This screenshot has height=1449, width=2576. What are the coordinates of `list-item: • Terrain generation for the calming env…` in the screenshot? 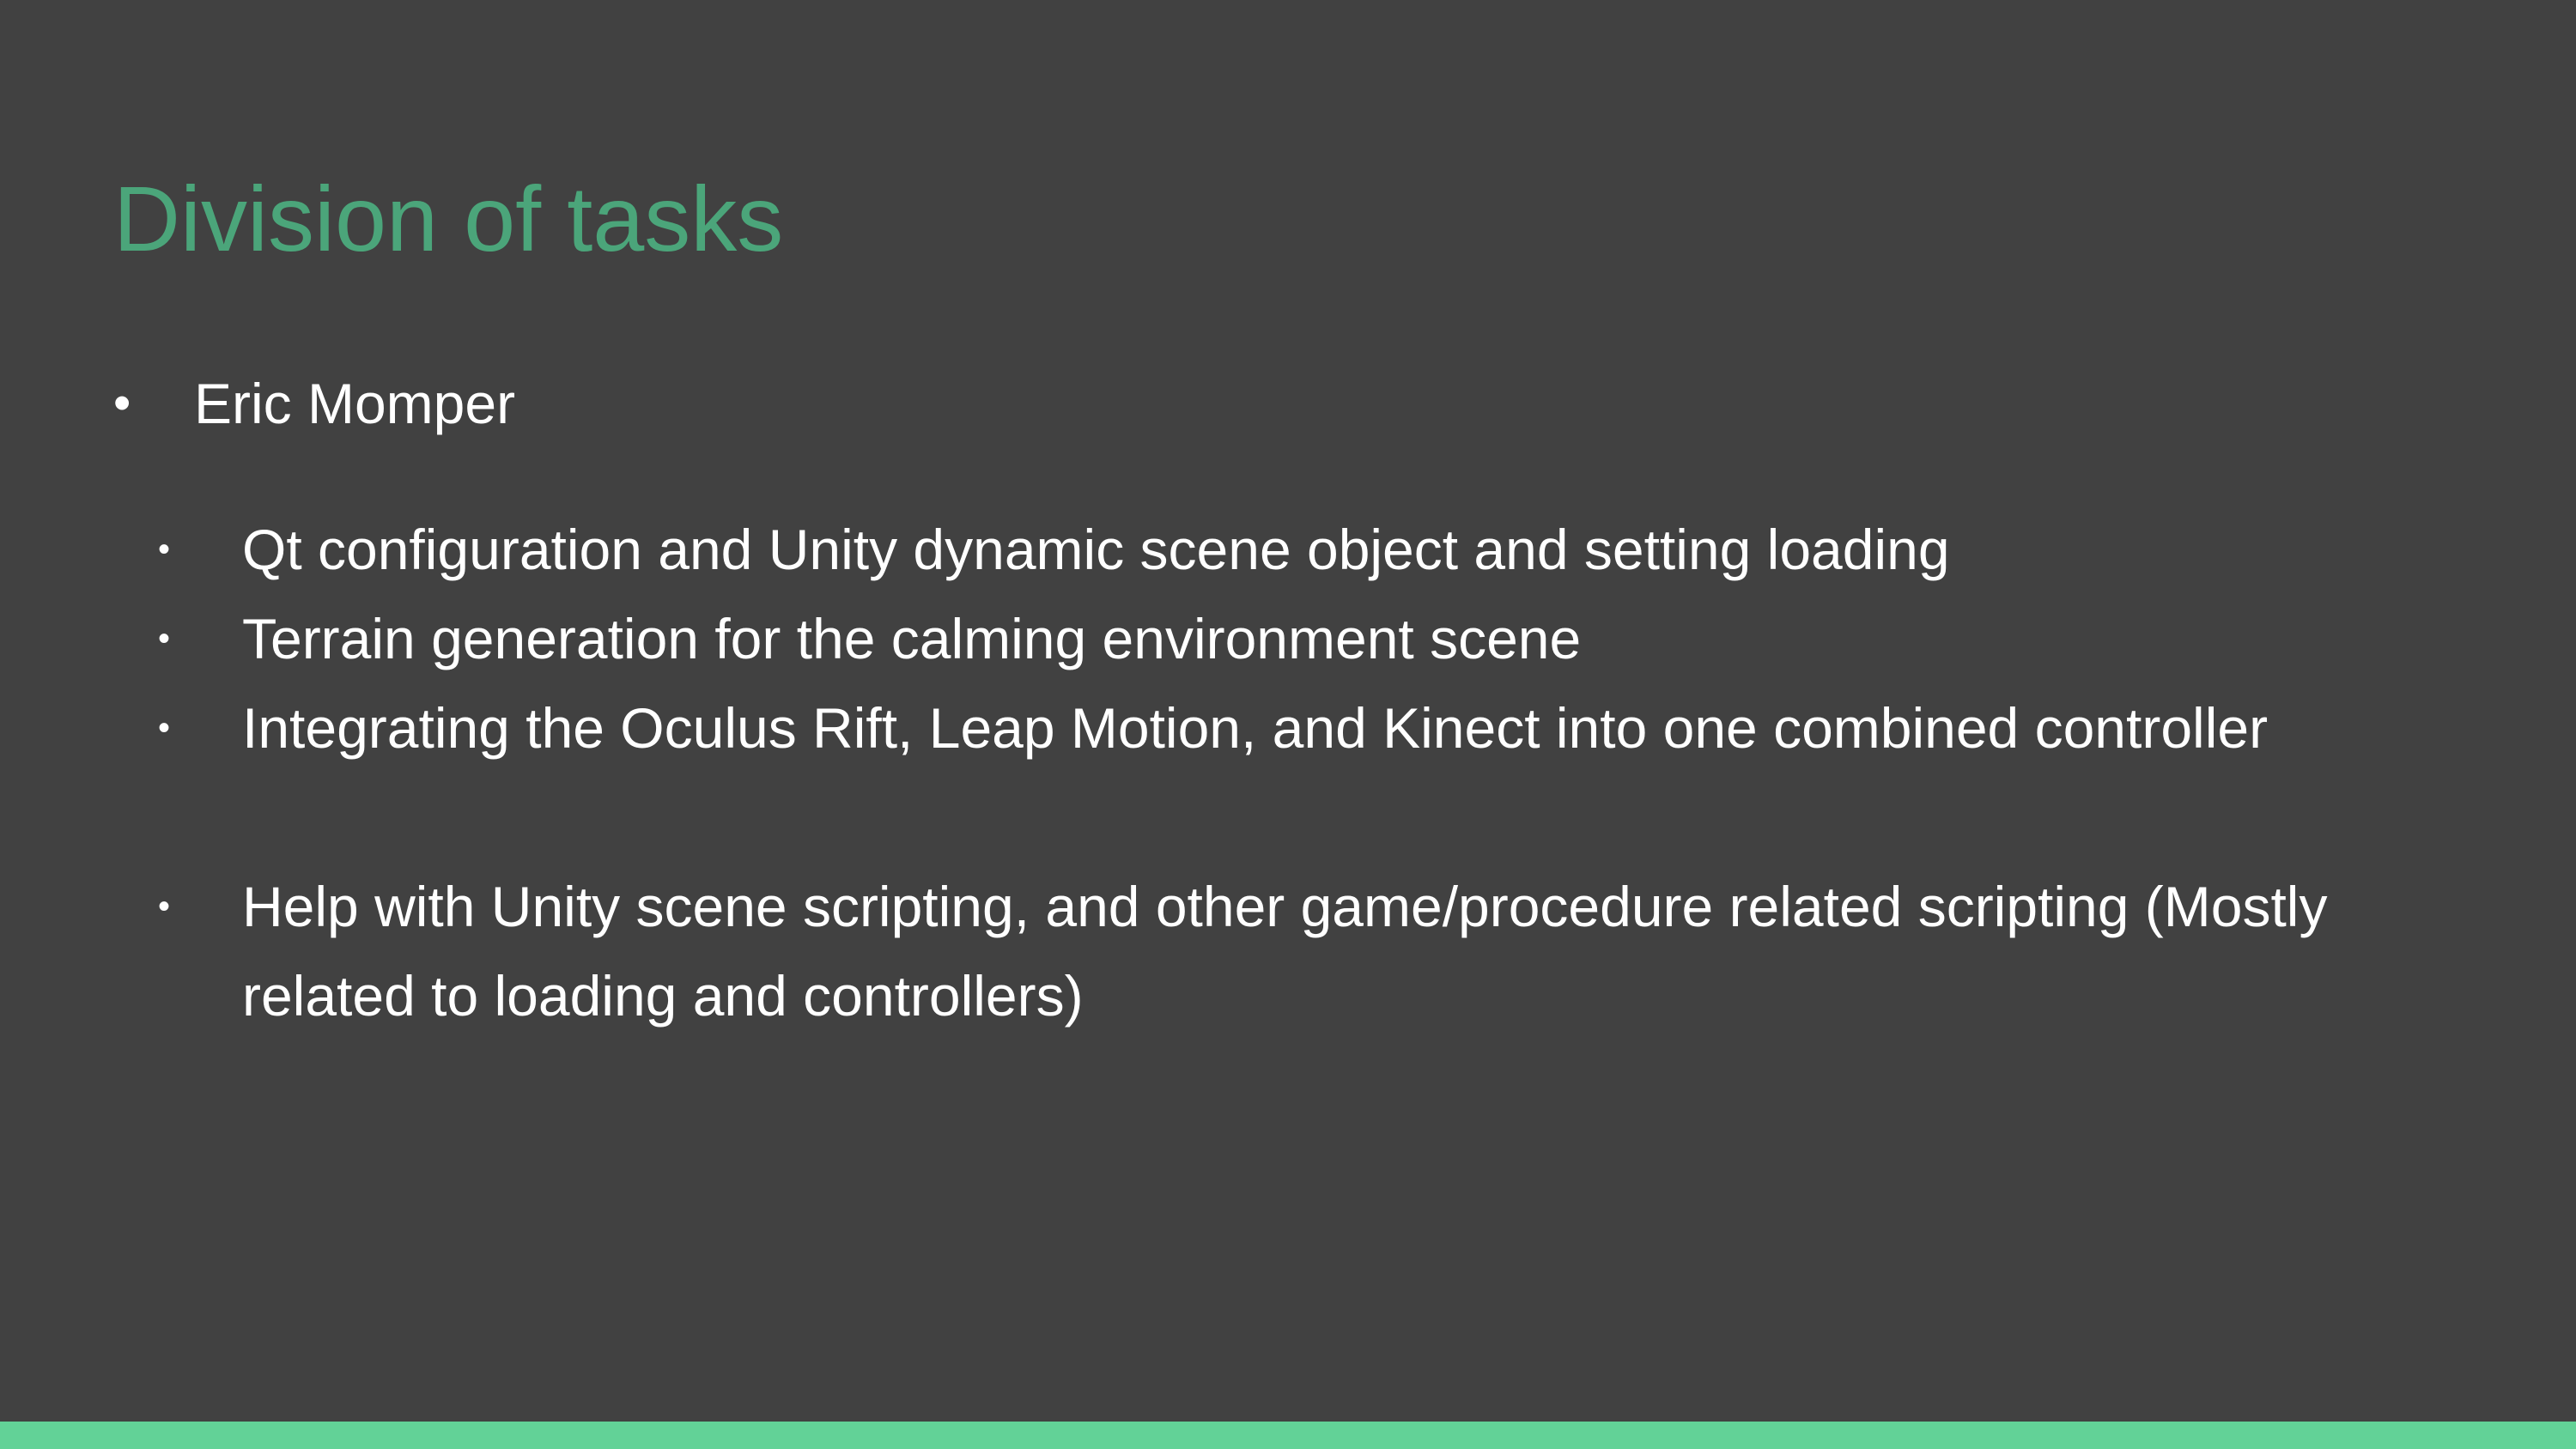 It's located at (1288, 638).